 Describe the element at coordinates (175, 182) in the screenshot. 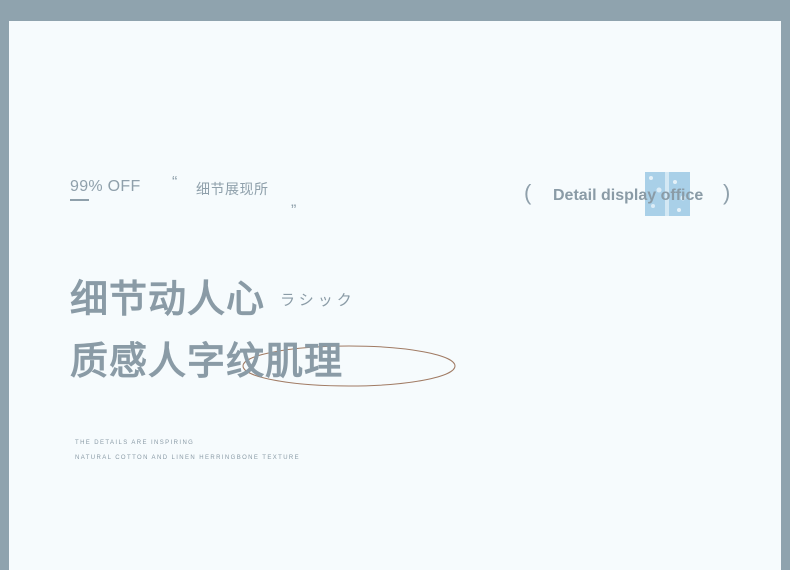

I see `quote-open: “` at that location.